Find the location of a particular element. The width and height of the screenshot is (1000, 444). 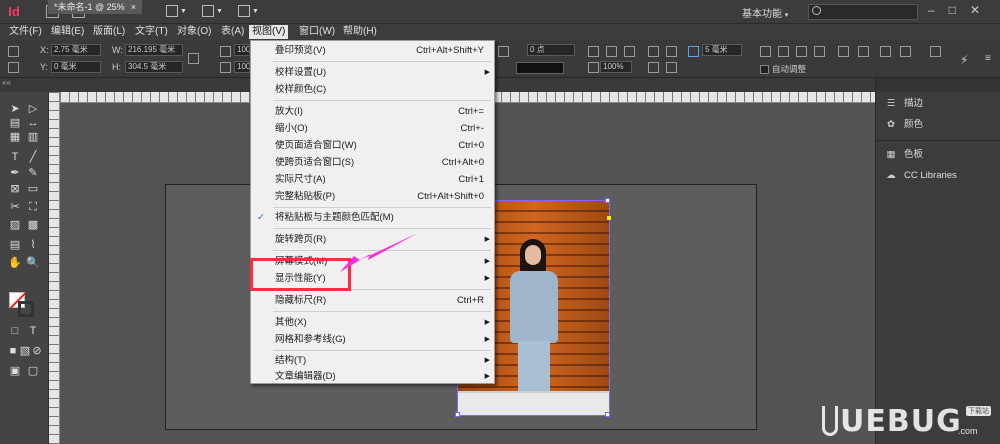

menu-table: 表(A) is located at coordinates (232, 32).